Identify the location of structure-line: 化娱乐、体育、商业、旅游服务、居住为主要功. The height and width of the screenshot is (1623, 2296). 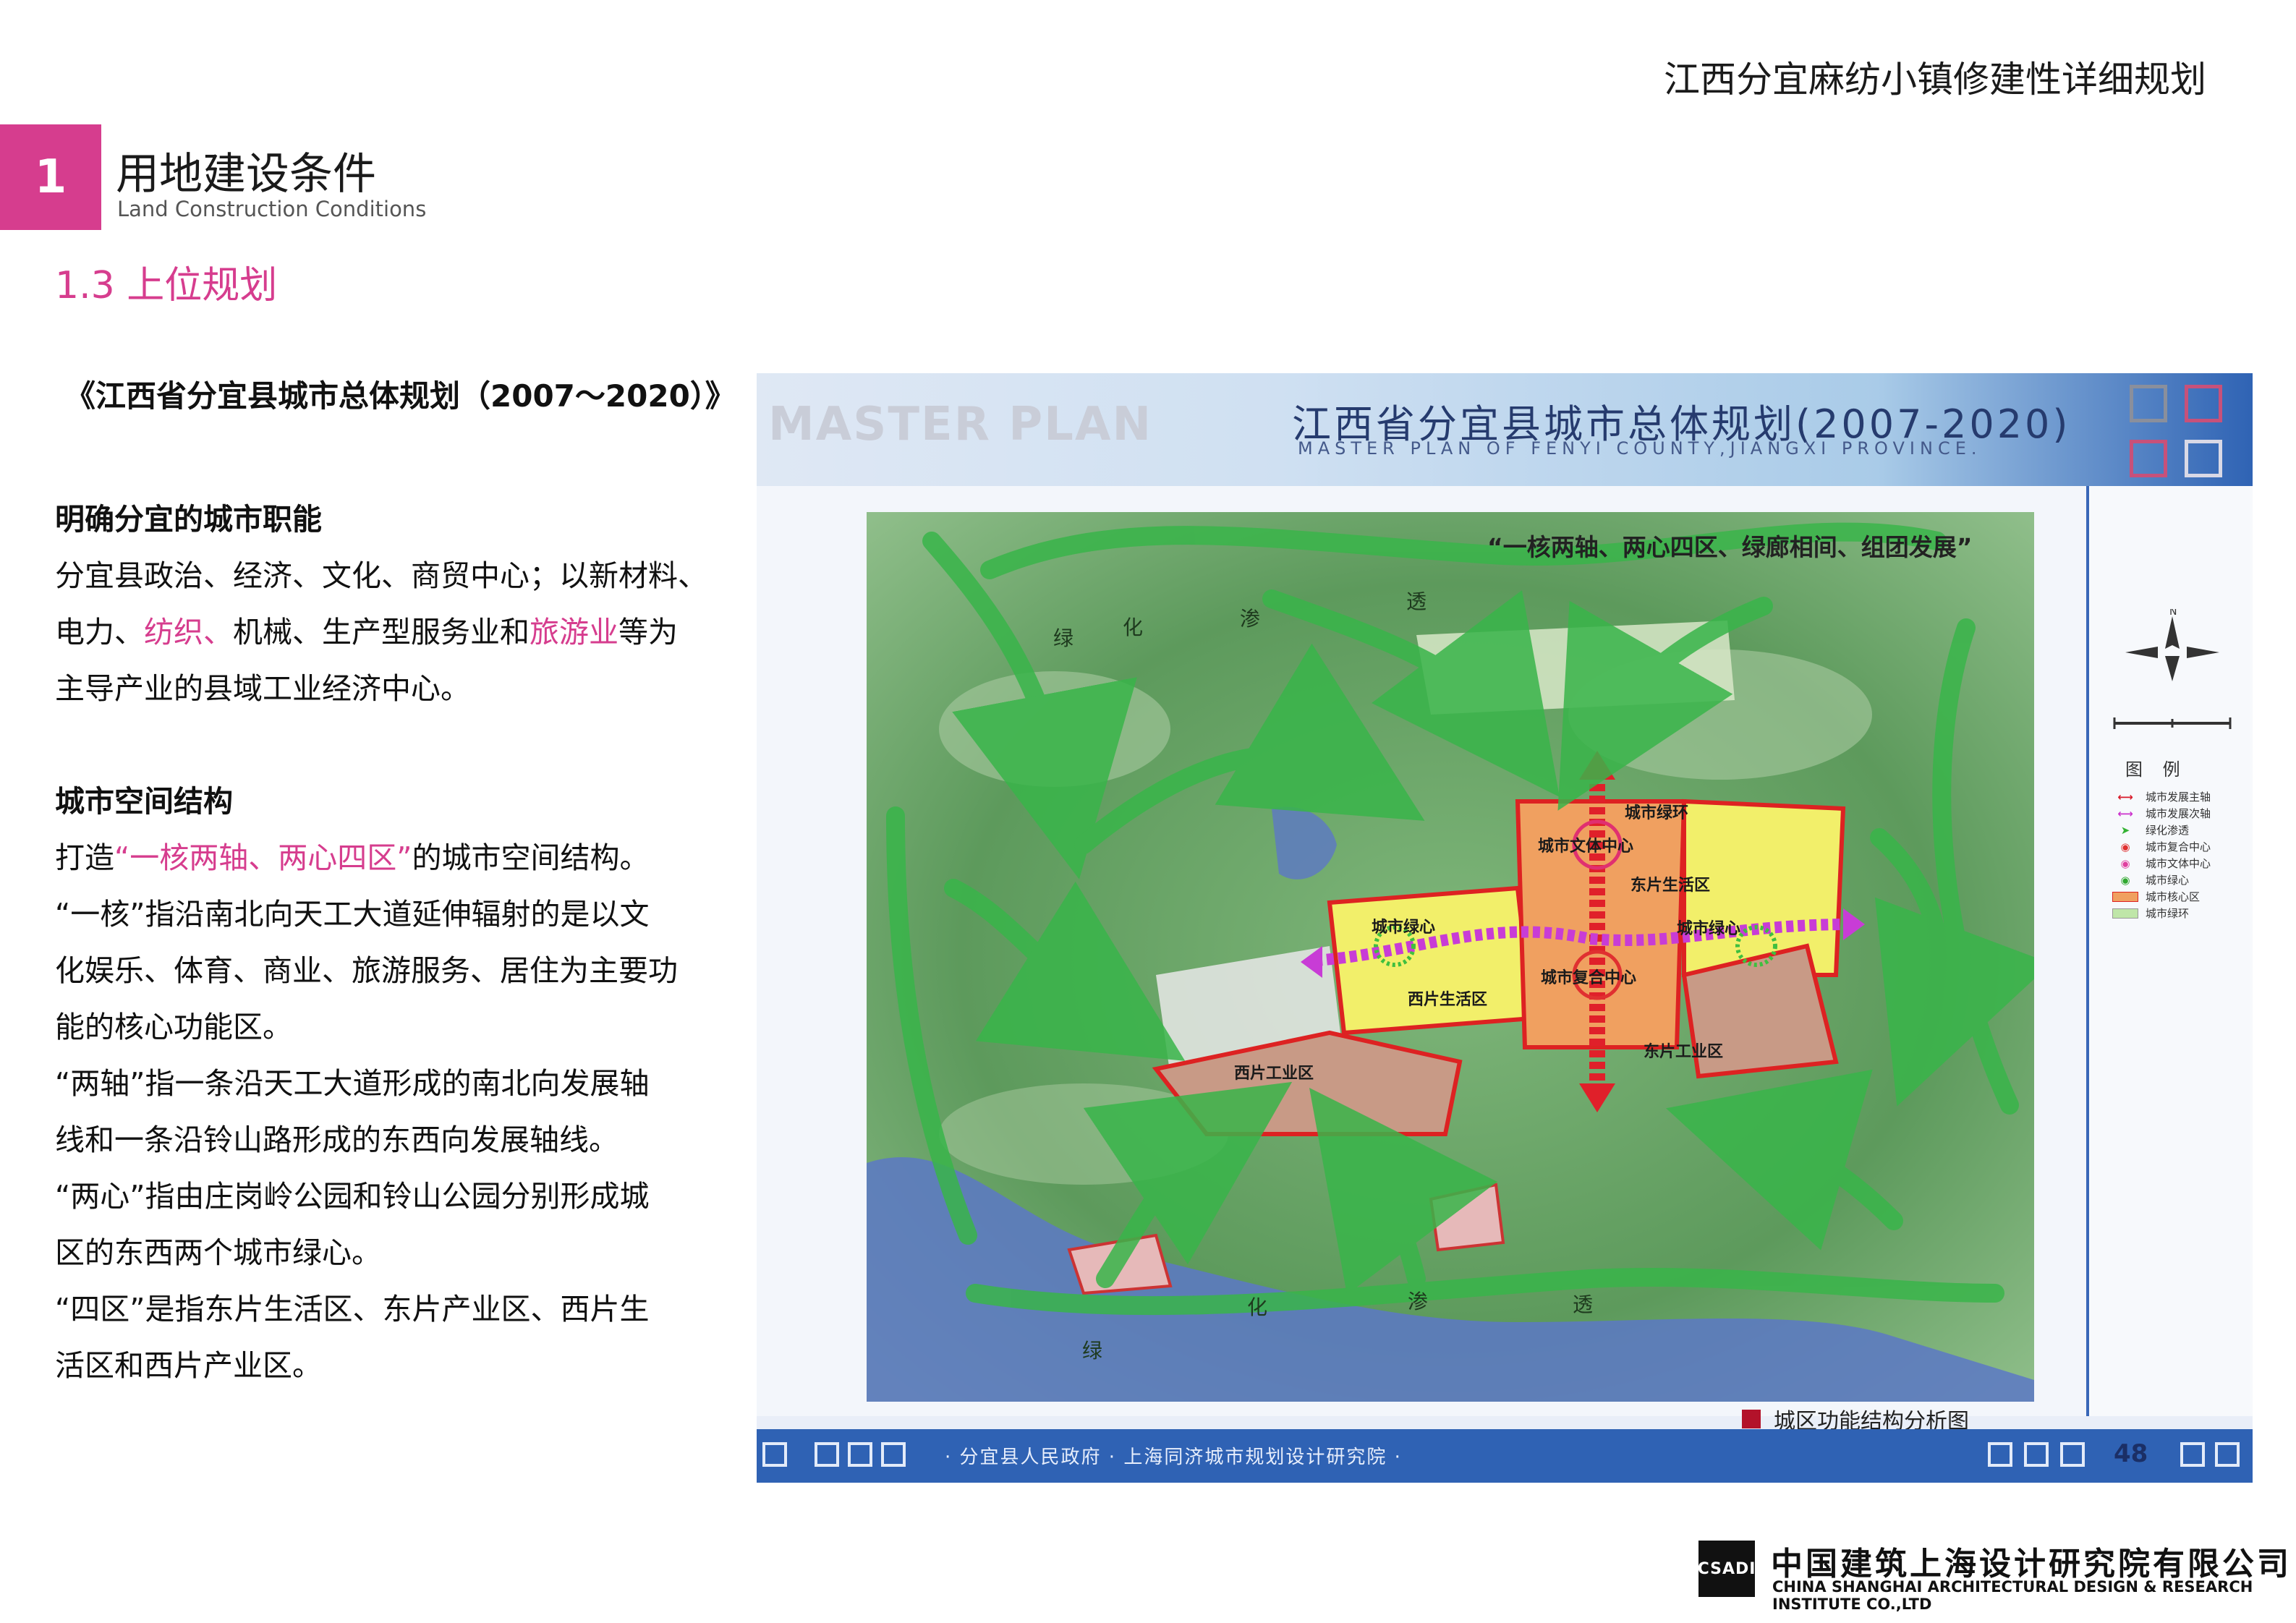
(366, 970).